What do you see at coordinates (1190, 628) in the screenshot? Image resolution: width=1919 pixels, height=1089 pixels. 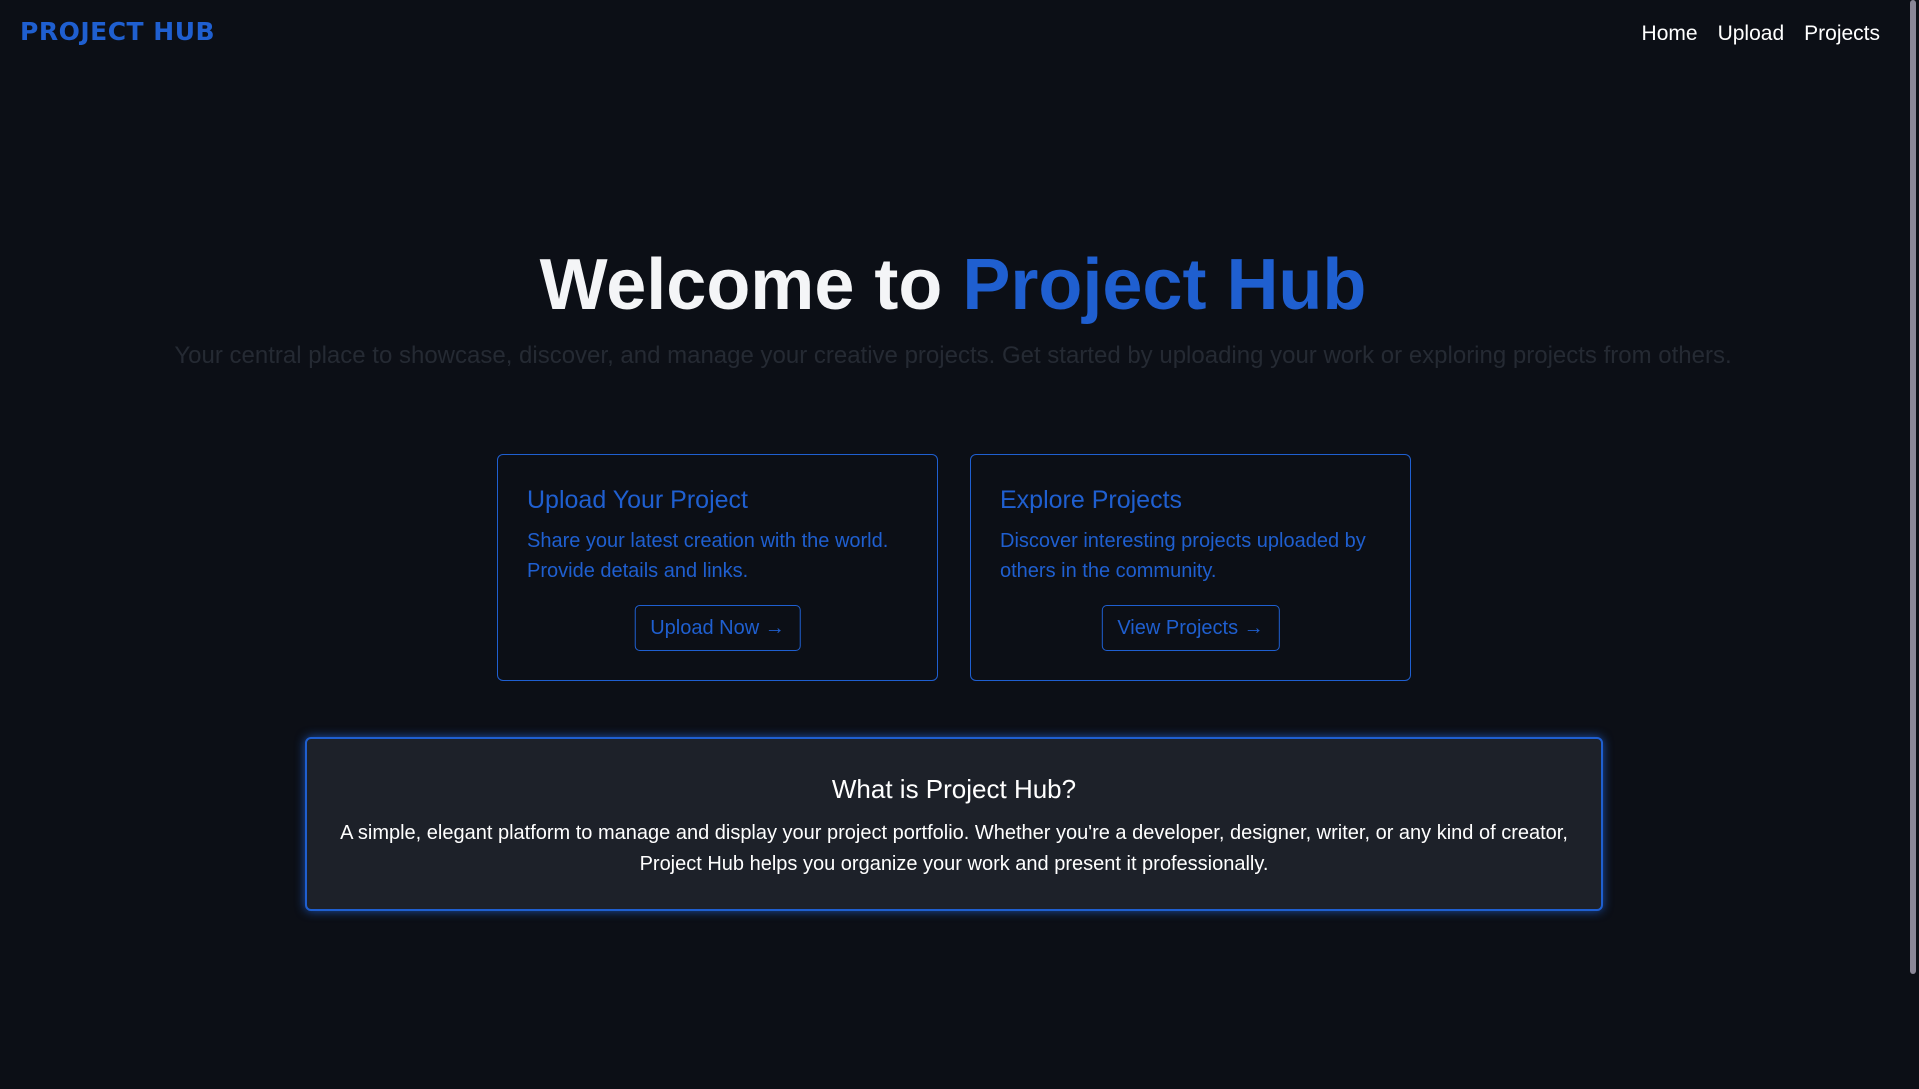 I see `view-projects-button: View Projects →` at bounding box center [1190, 628].